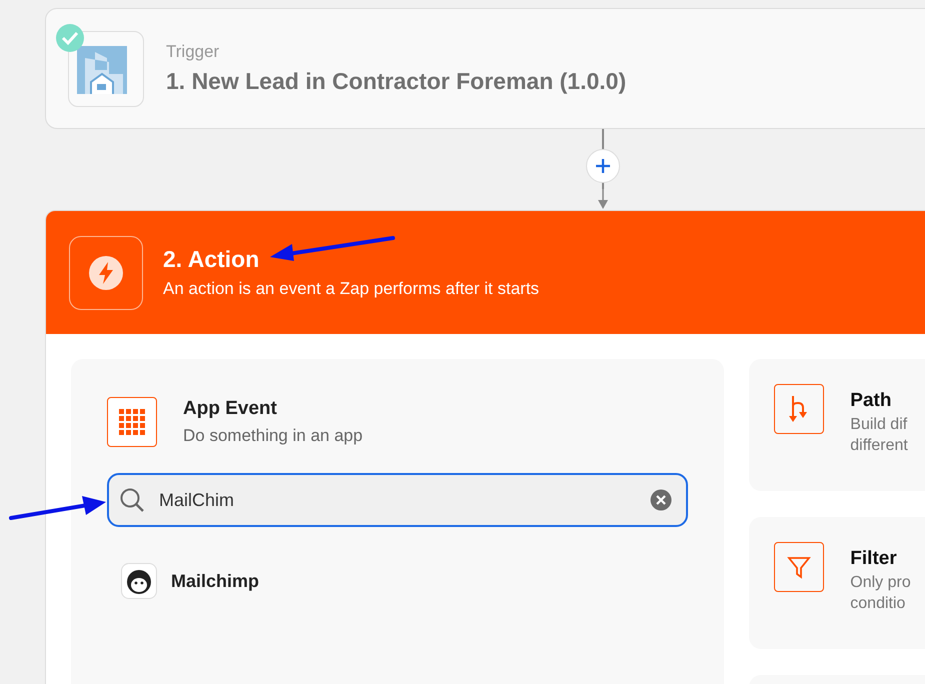  What do you see at coordinates (351, 289) in the screenshot?
I see `action-subtitle: An action is an event a Zap performs after it starts` at bounding box center [351, 289].